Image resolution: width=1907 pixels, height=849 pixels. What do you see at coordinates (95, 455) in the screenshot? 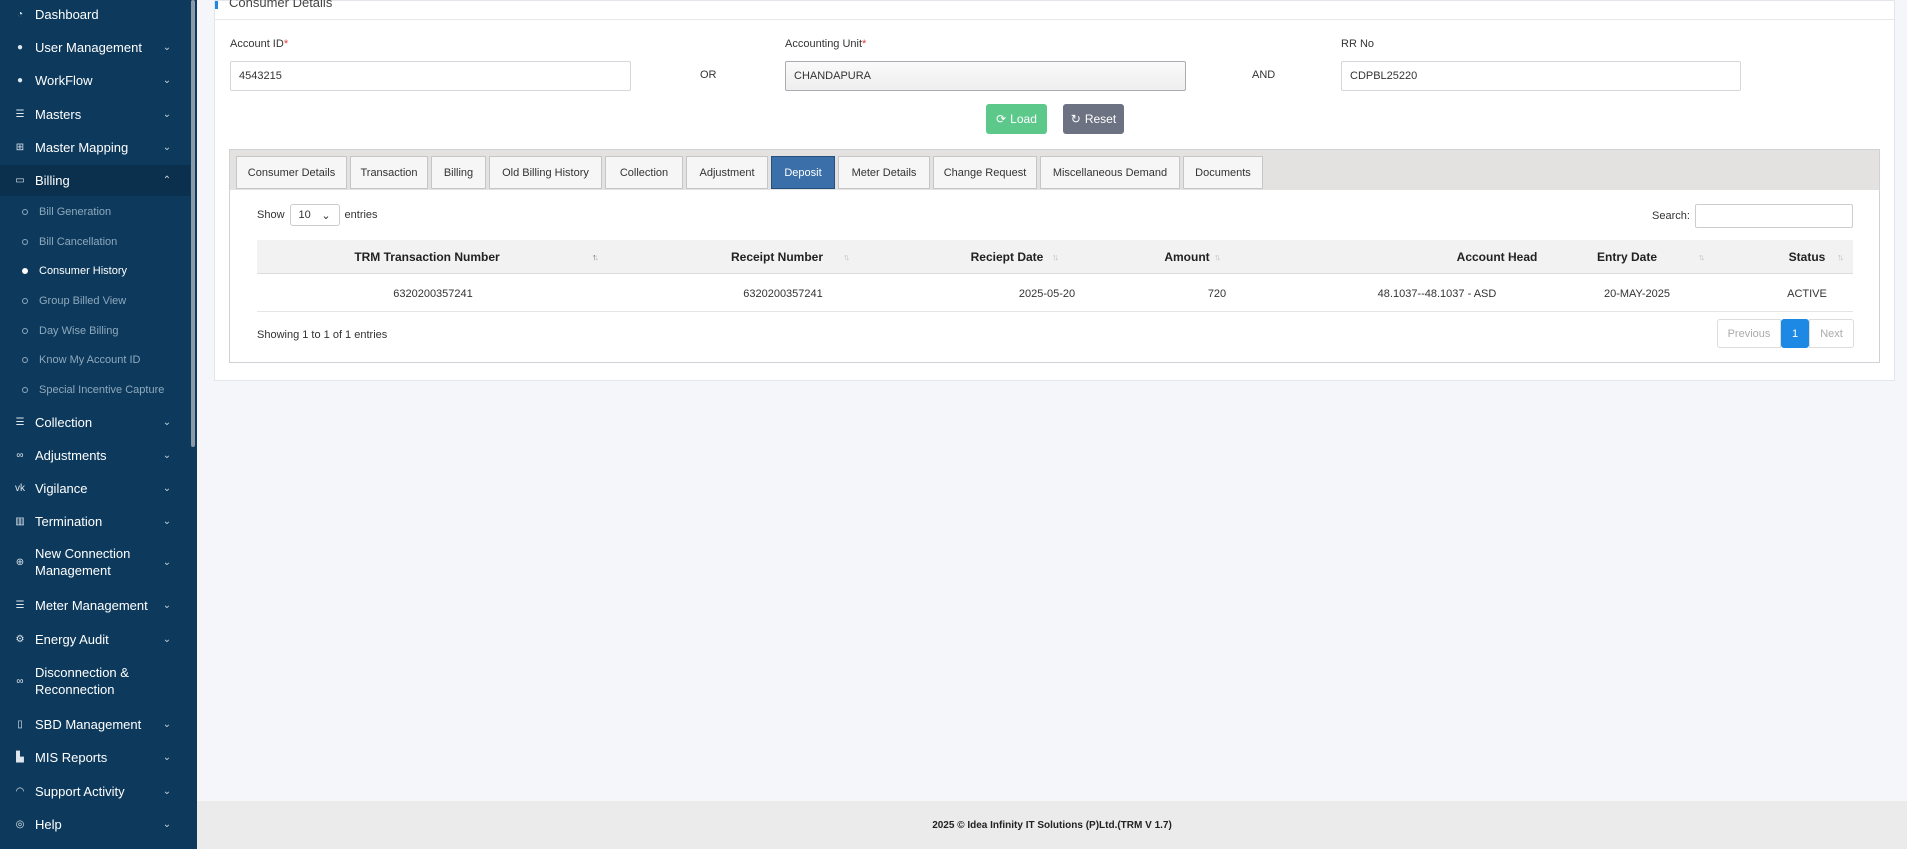
I see `sidebar-item-adjustments: ∞ Adjustments ⌄` at bounding box center [95, 455].